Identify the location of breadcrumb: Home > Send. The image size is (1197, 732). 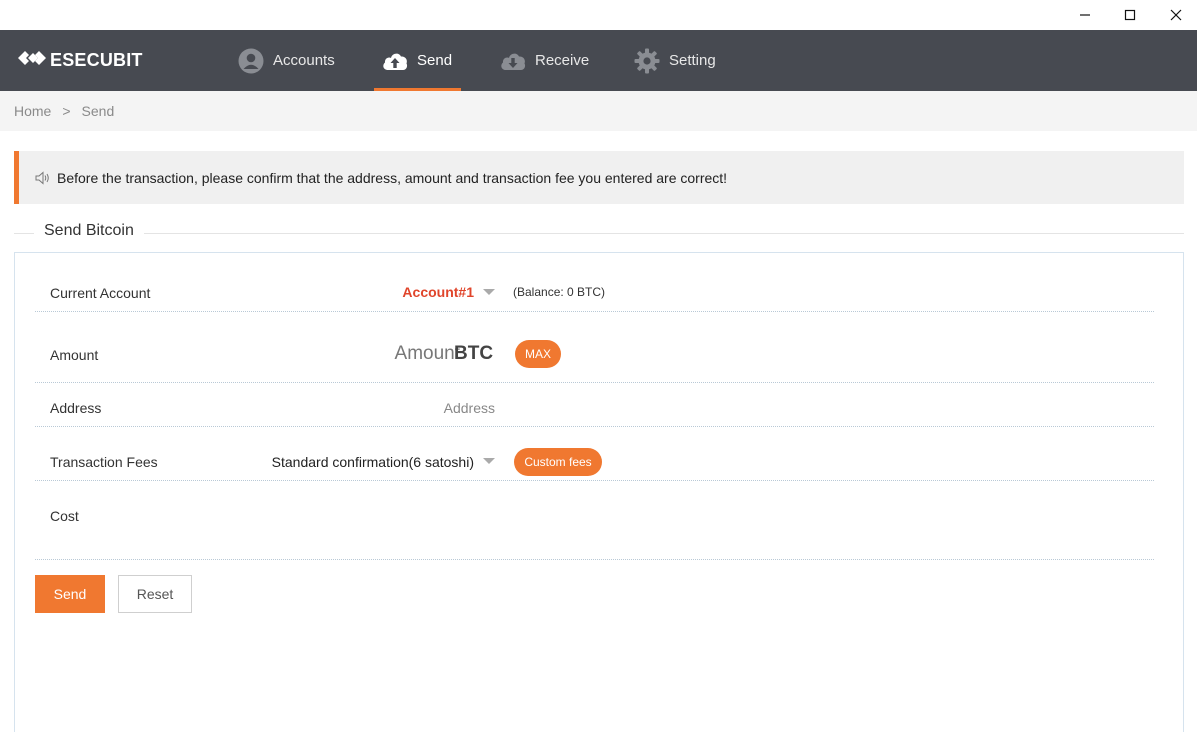
(598, 111).